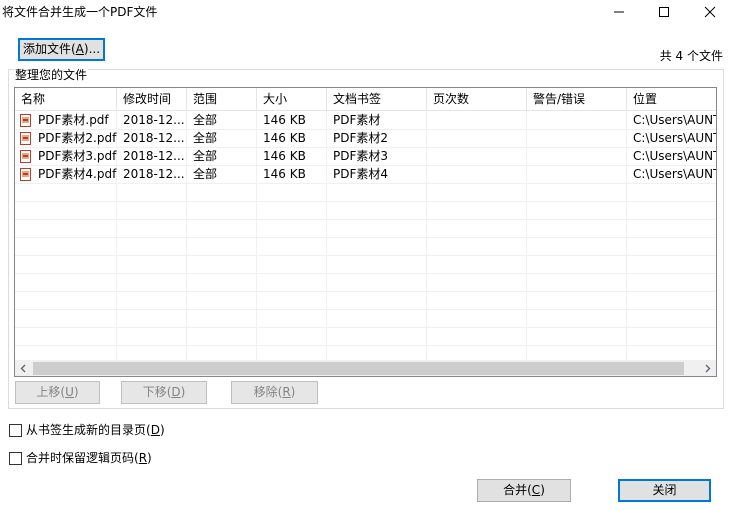 The image size is (733, 510). Describe the element at coordinates (577, 99) in the screenshot. I see `column-header-warning: 警告/错误` at that location.